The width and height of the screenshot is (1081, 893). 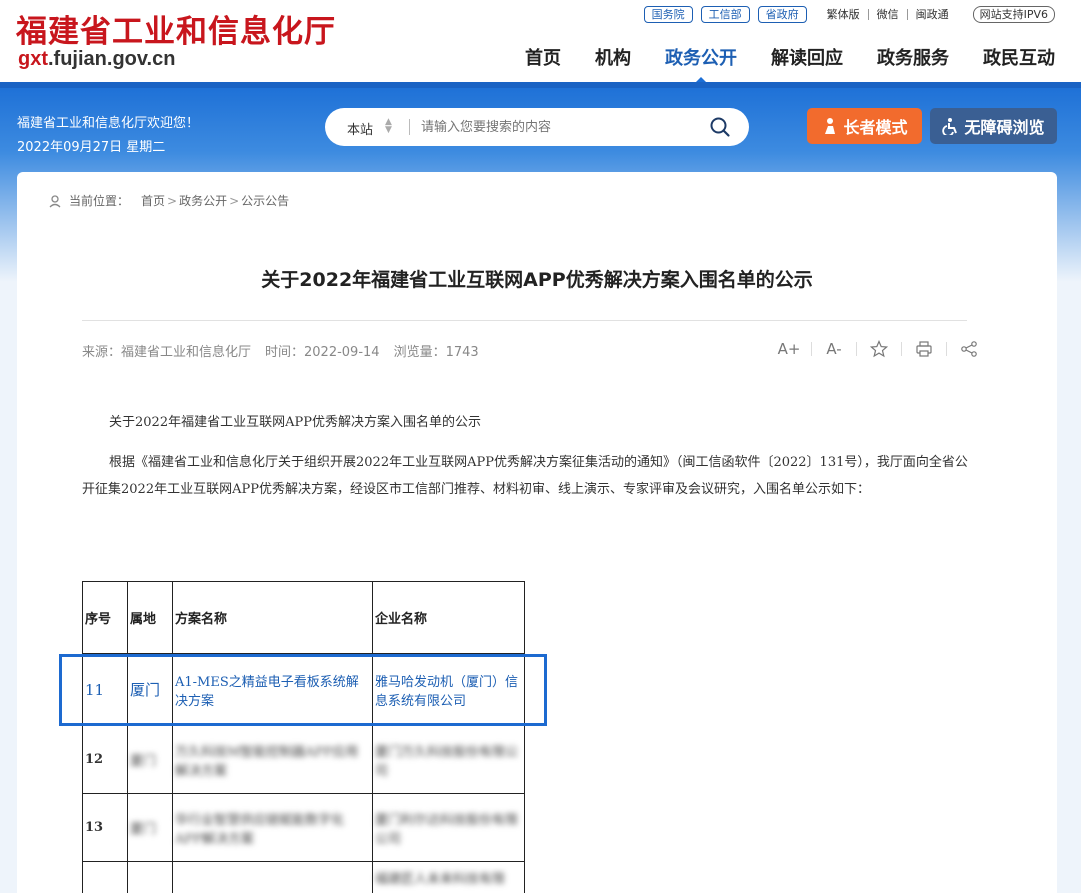 What do you see at coordinates (913, 57) in the screenshot?
I see `nav-services: 政务服务` at bounding box center [913, 57].